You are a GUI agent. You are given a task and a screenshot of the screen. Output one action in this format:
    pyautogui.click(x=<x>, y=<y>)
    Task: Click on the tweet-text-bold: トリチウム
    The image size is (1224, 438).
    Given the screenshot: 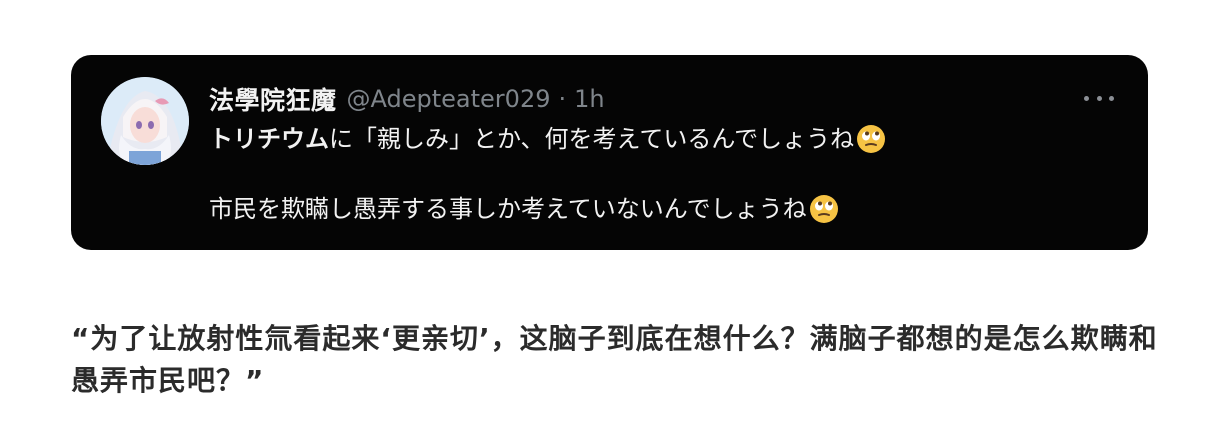 What is the action you would take?
    pyautogui.click(x=269, y=139)
    